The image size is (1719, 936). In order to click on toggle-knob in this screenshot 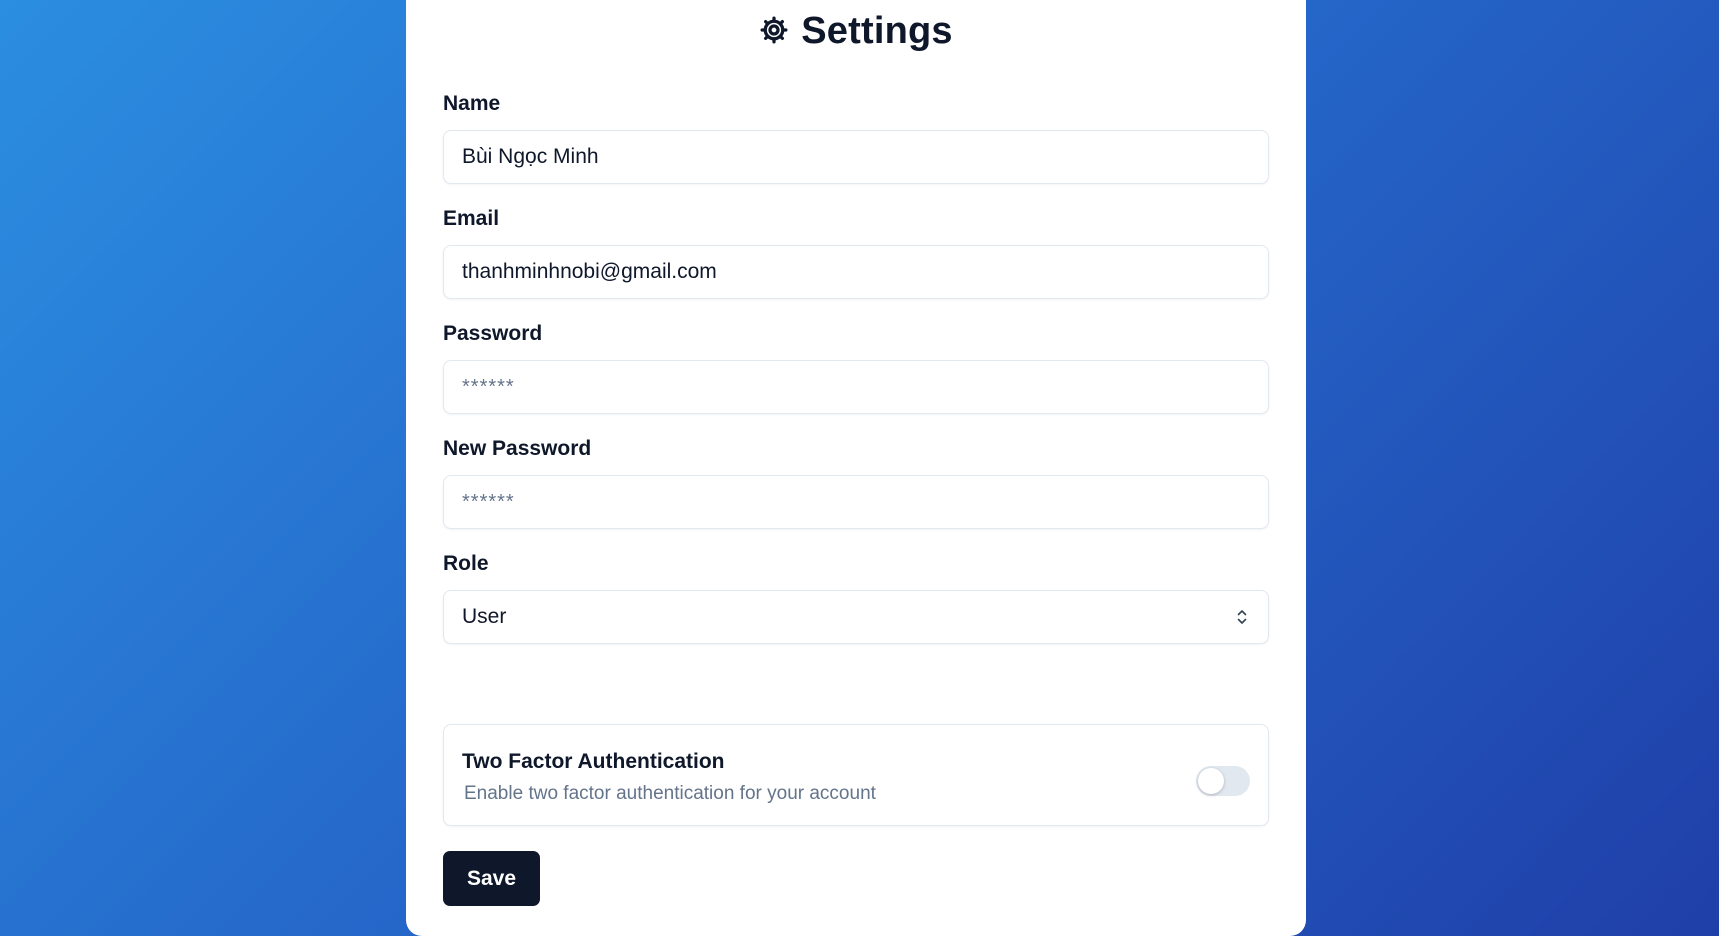, I will do `click(1211, 781)`.